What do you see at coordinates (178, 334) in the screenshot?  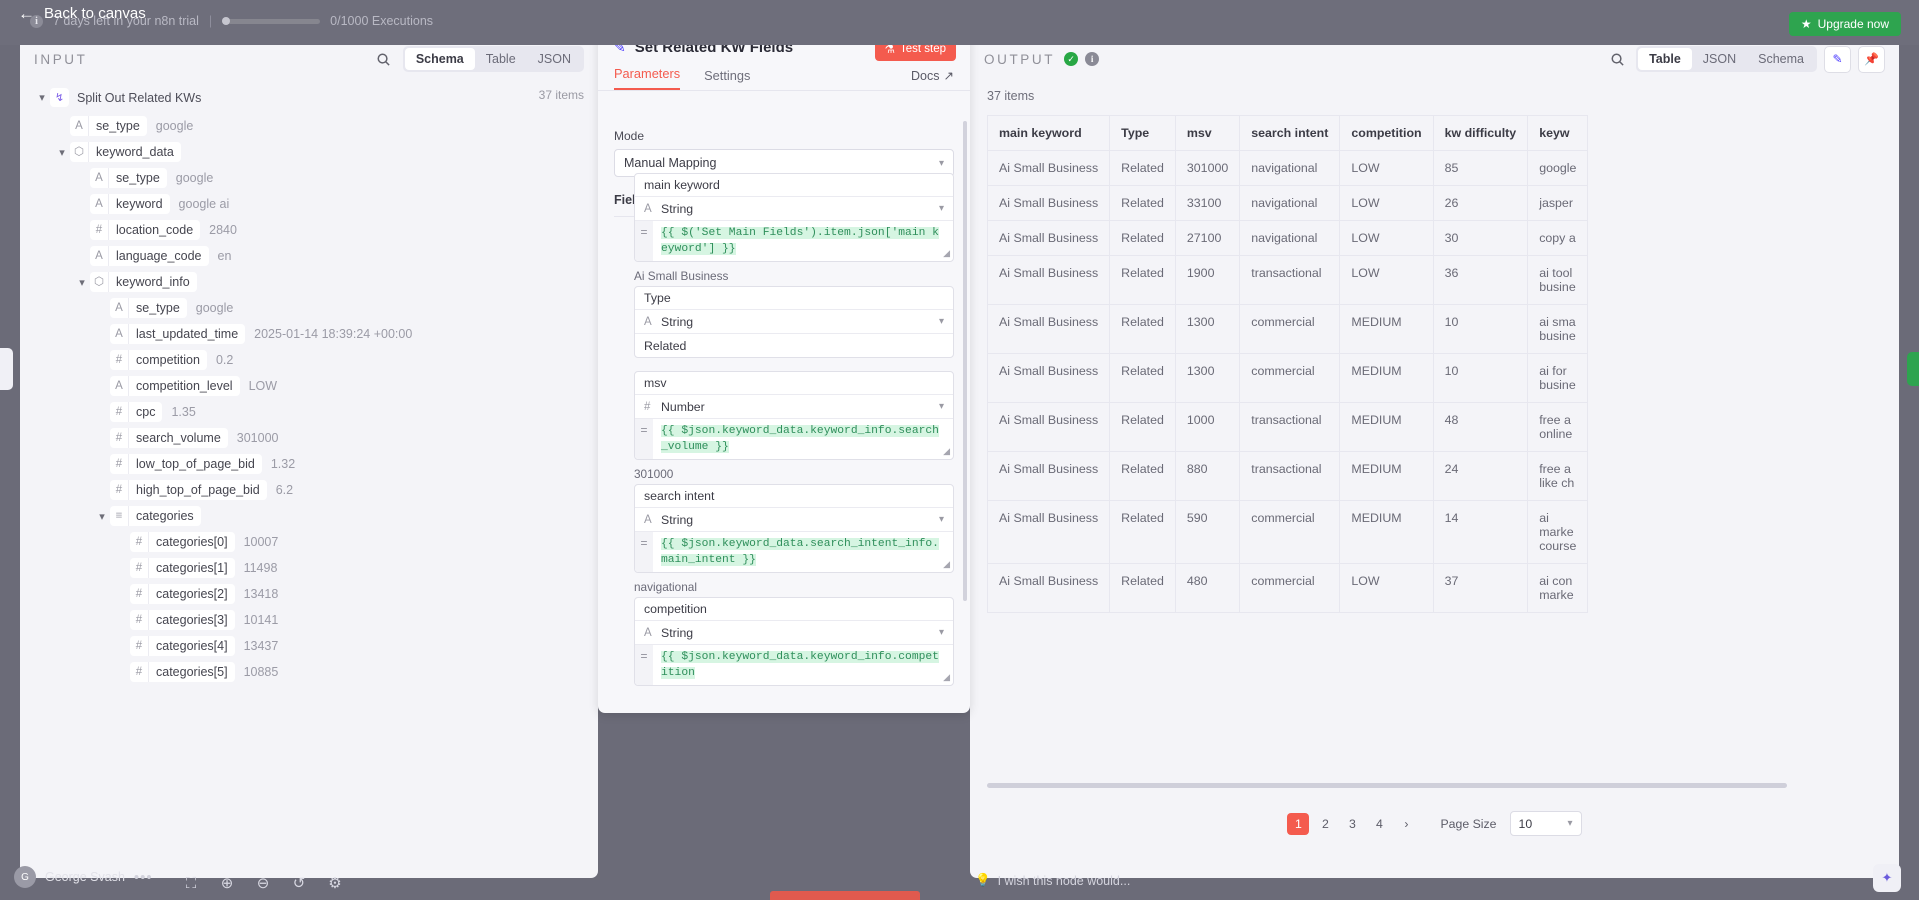 I see `schema-field-pill: Alast_updated_time` at bounding box center [178, 334].